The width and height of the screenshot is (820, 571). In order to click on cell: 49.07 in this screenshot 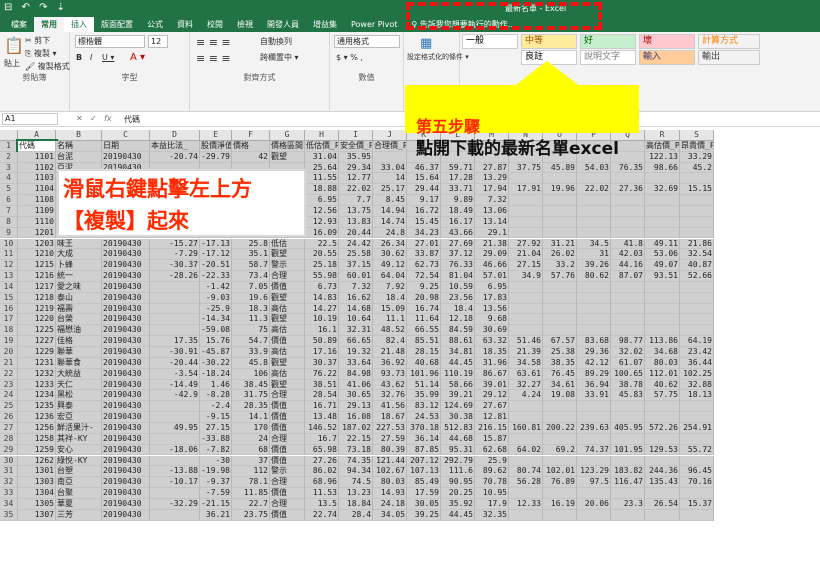, I will do `click(662, 266)`.